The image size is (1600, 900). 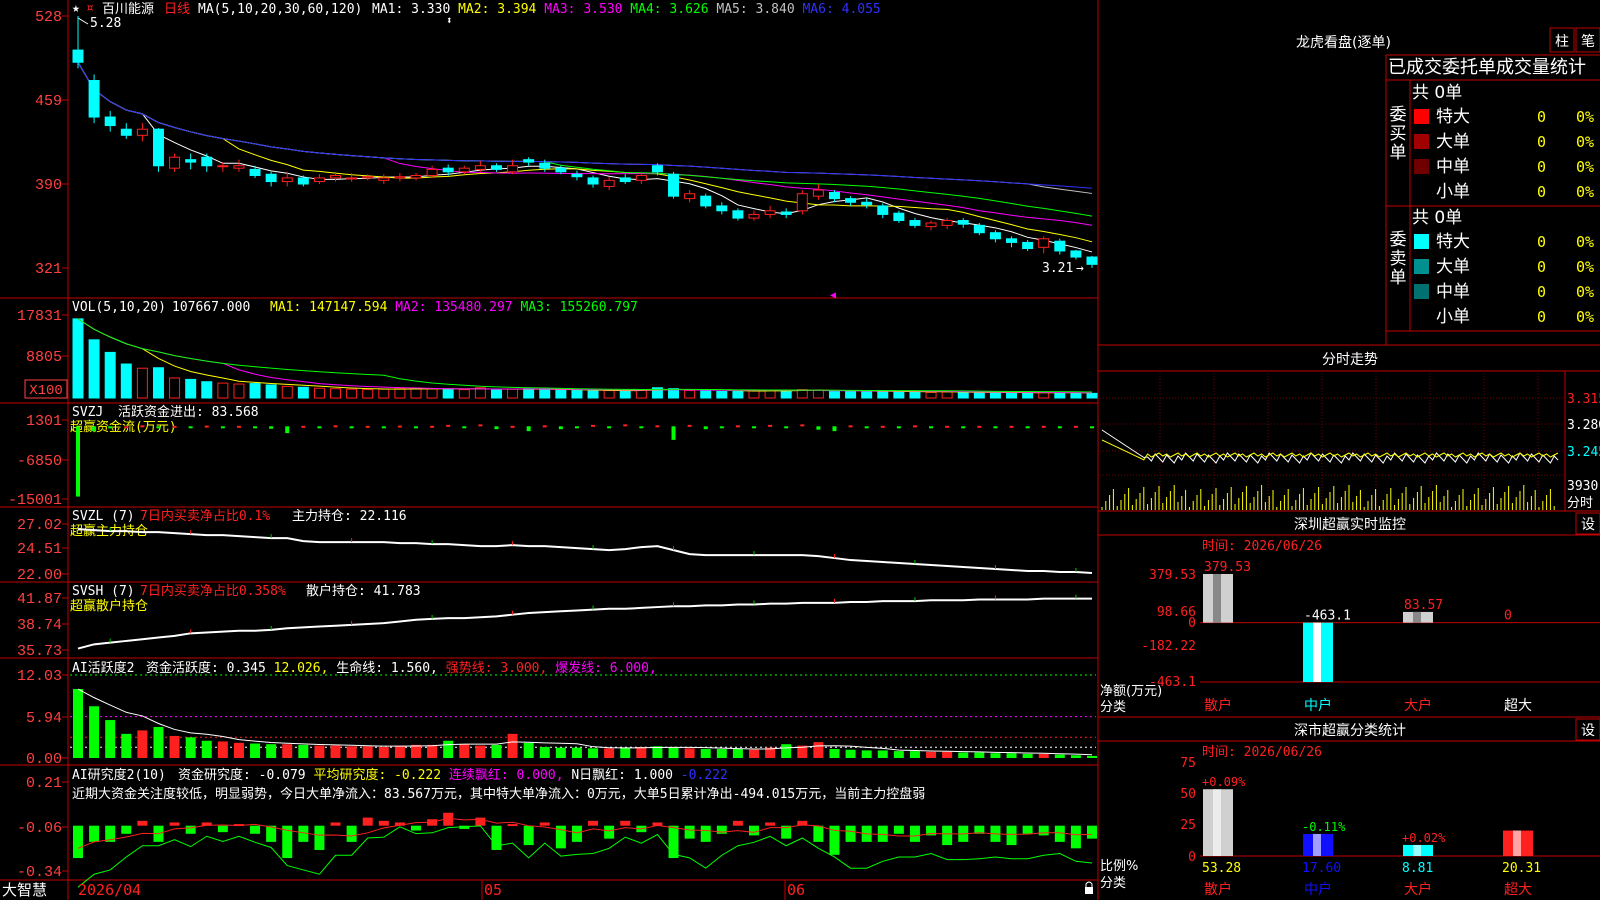 I want to click on cls-unit: 比例%, so click(x=1119, y=866).